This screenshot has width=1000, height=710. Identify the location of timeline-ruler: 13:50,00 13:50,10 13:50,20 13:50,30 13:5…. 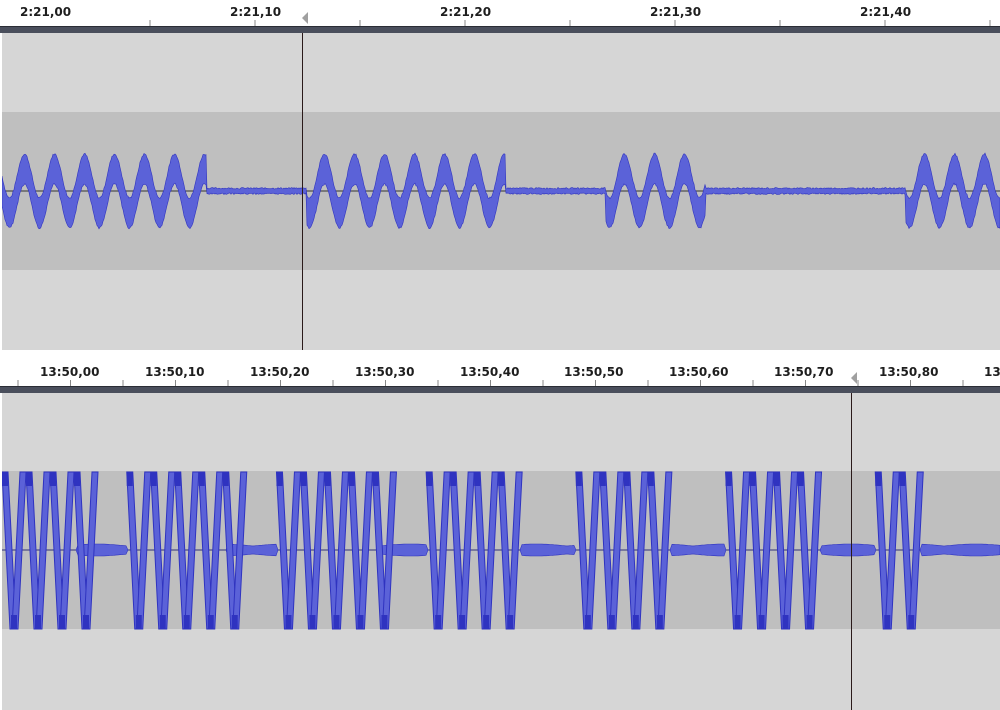
(500, 374).